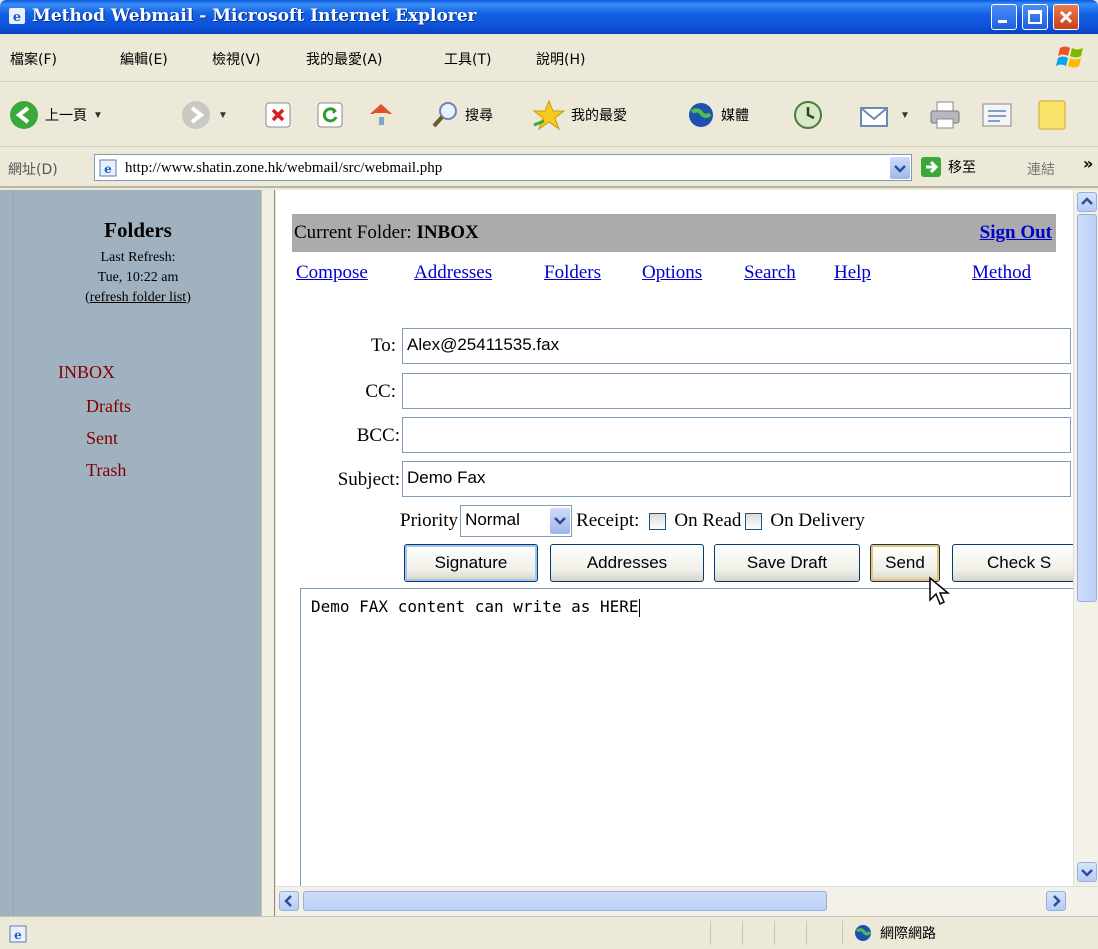 The height and width of the screenshot is (949, 1098). I want to click on menu-file: 檔案(F), so click(33, 59).